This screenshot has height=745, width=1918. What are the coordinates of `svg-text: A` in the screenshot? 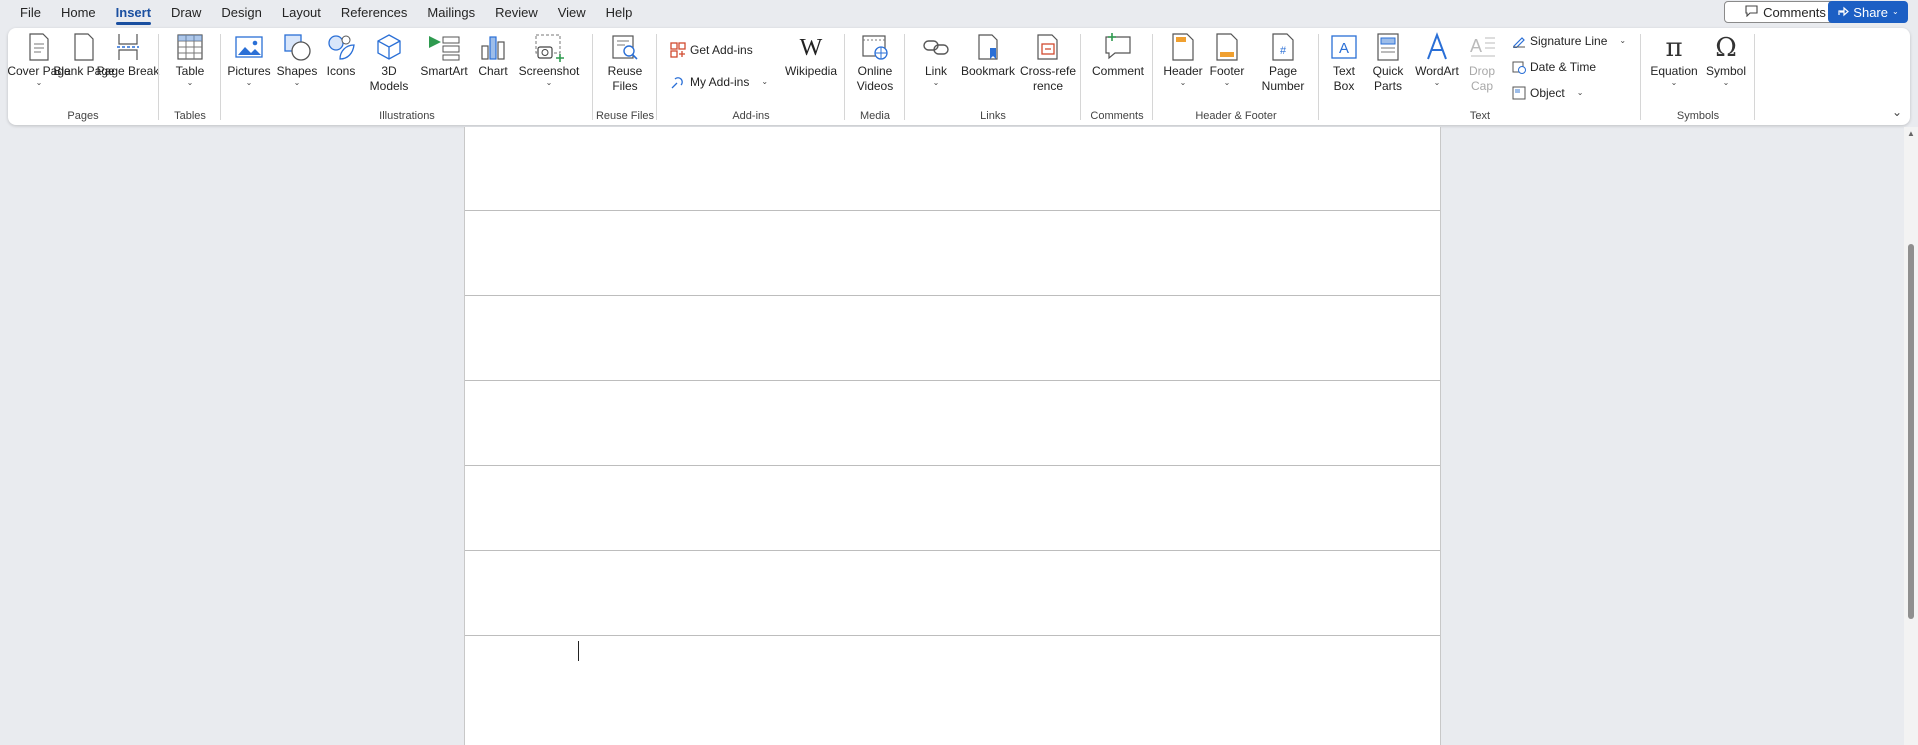 It's located at (1476, 46).